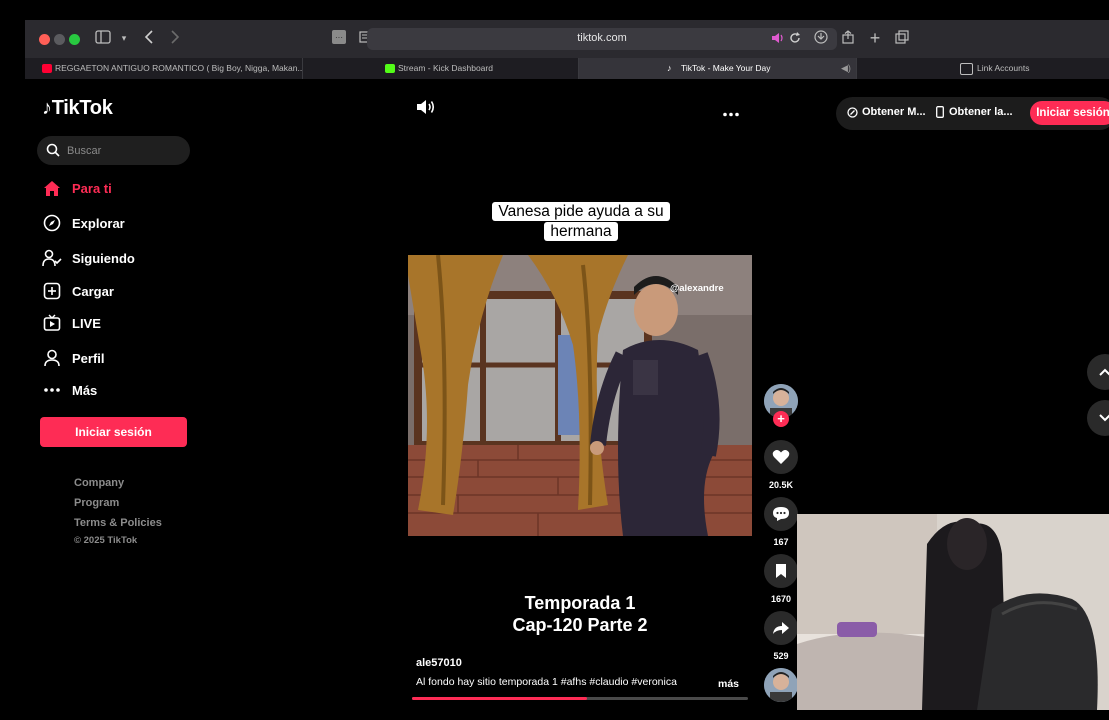 This screenshot has height=720, width=1109. I want to click on nav-live: LIVE, so click(71, 323).